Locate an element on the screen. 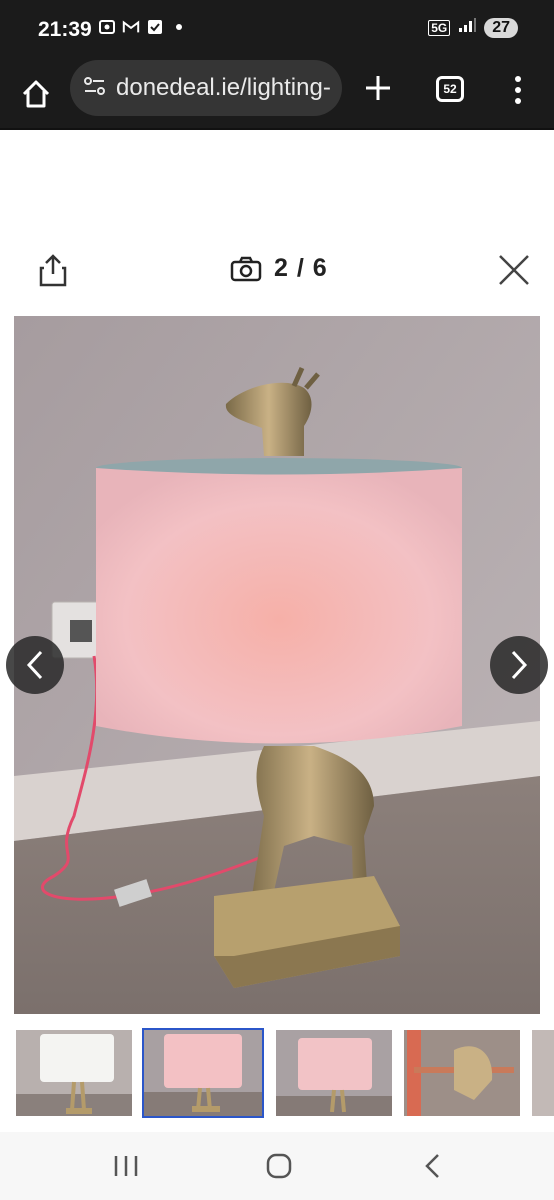 This screenshot has height=1200, width=554. browser-toolbar: donedeal.ie/lighting- 52 is located at coordinates (277, 95).